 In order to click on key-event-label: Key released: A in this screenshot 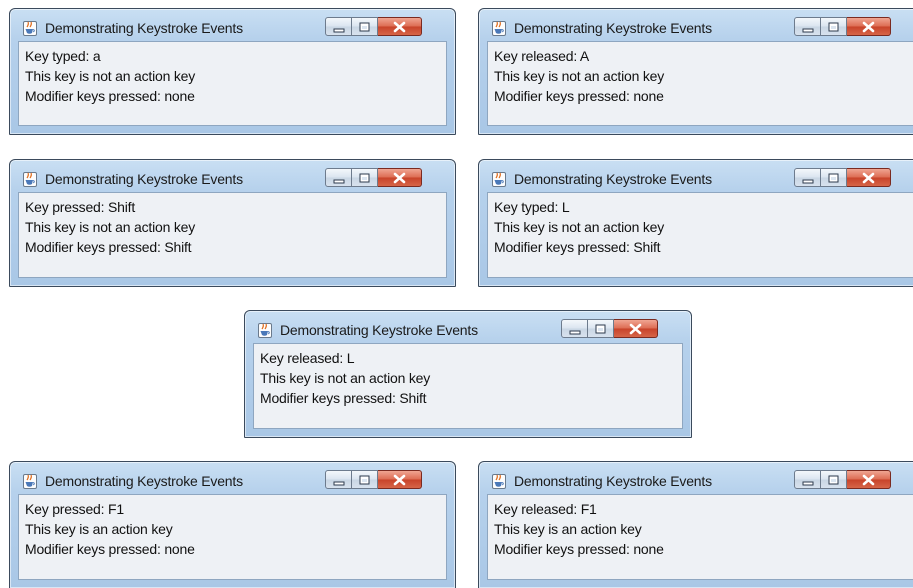, I will do `click(542, 56)`.